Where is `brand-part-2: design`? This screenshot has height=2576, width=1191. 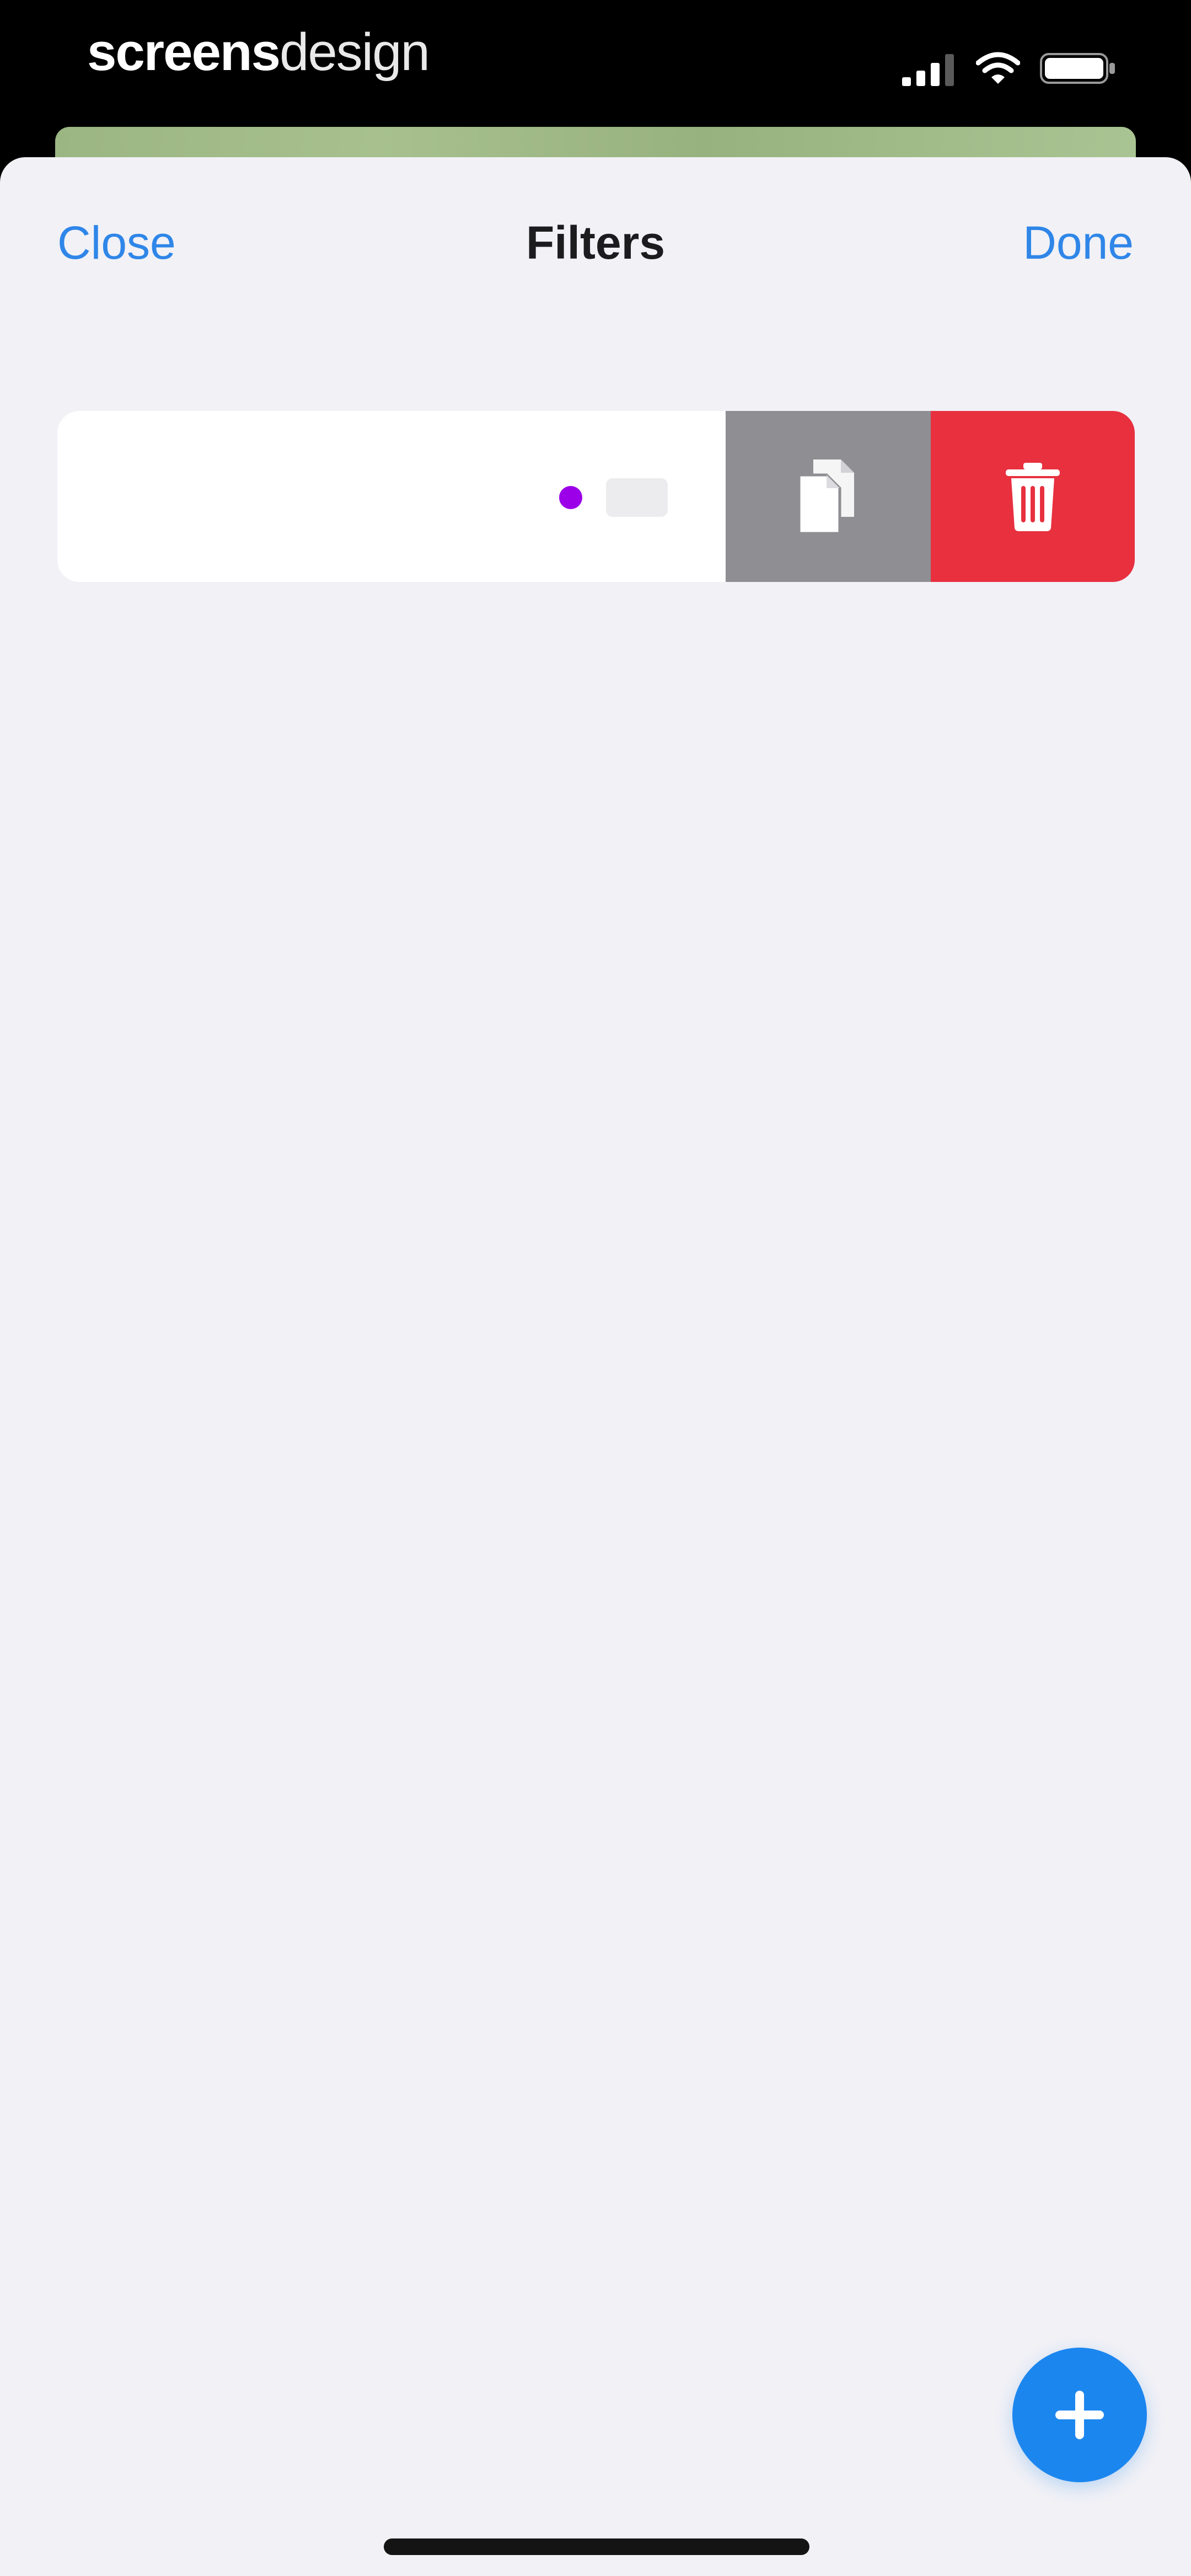 brand-part-2: design is located at coordinates (354, 52).